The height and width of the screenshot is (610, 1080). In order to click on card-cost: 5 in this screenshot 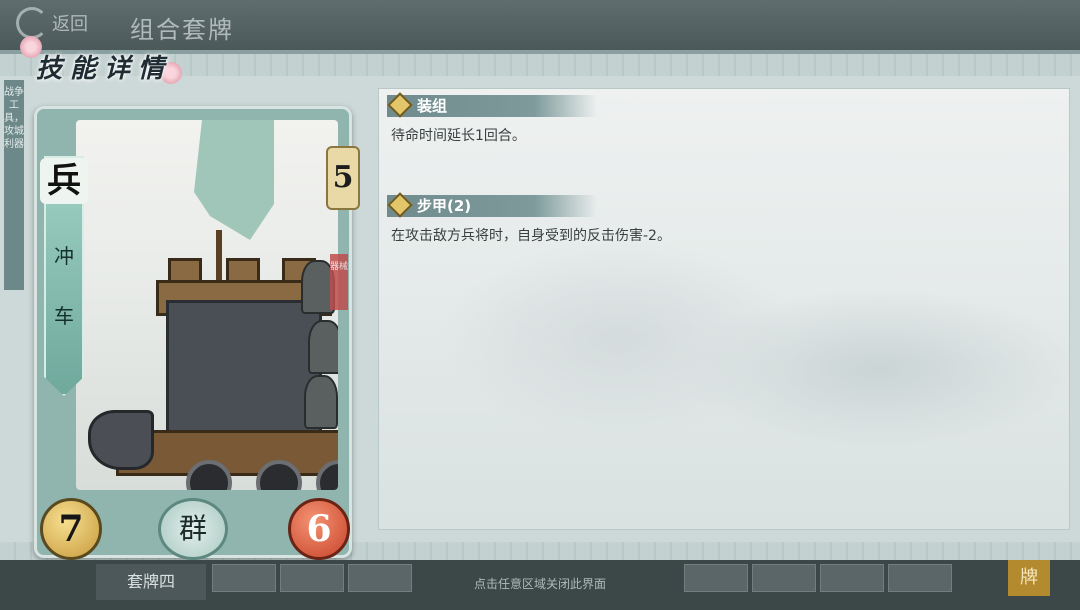, I will do `click(343, 178)`.